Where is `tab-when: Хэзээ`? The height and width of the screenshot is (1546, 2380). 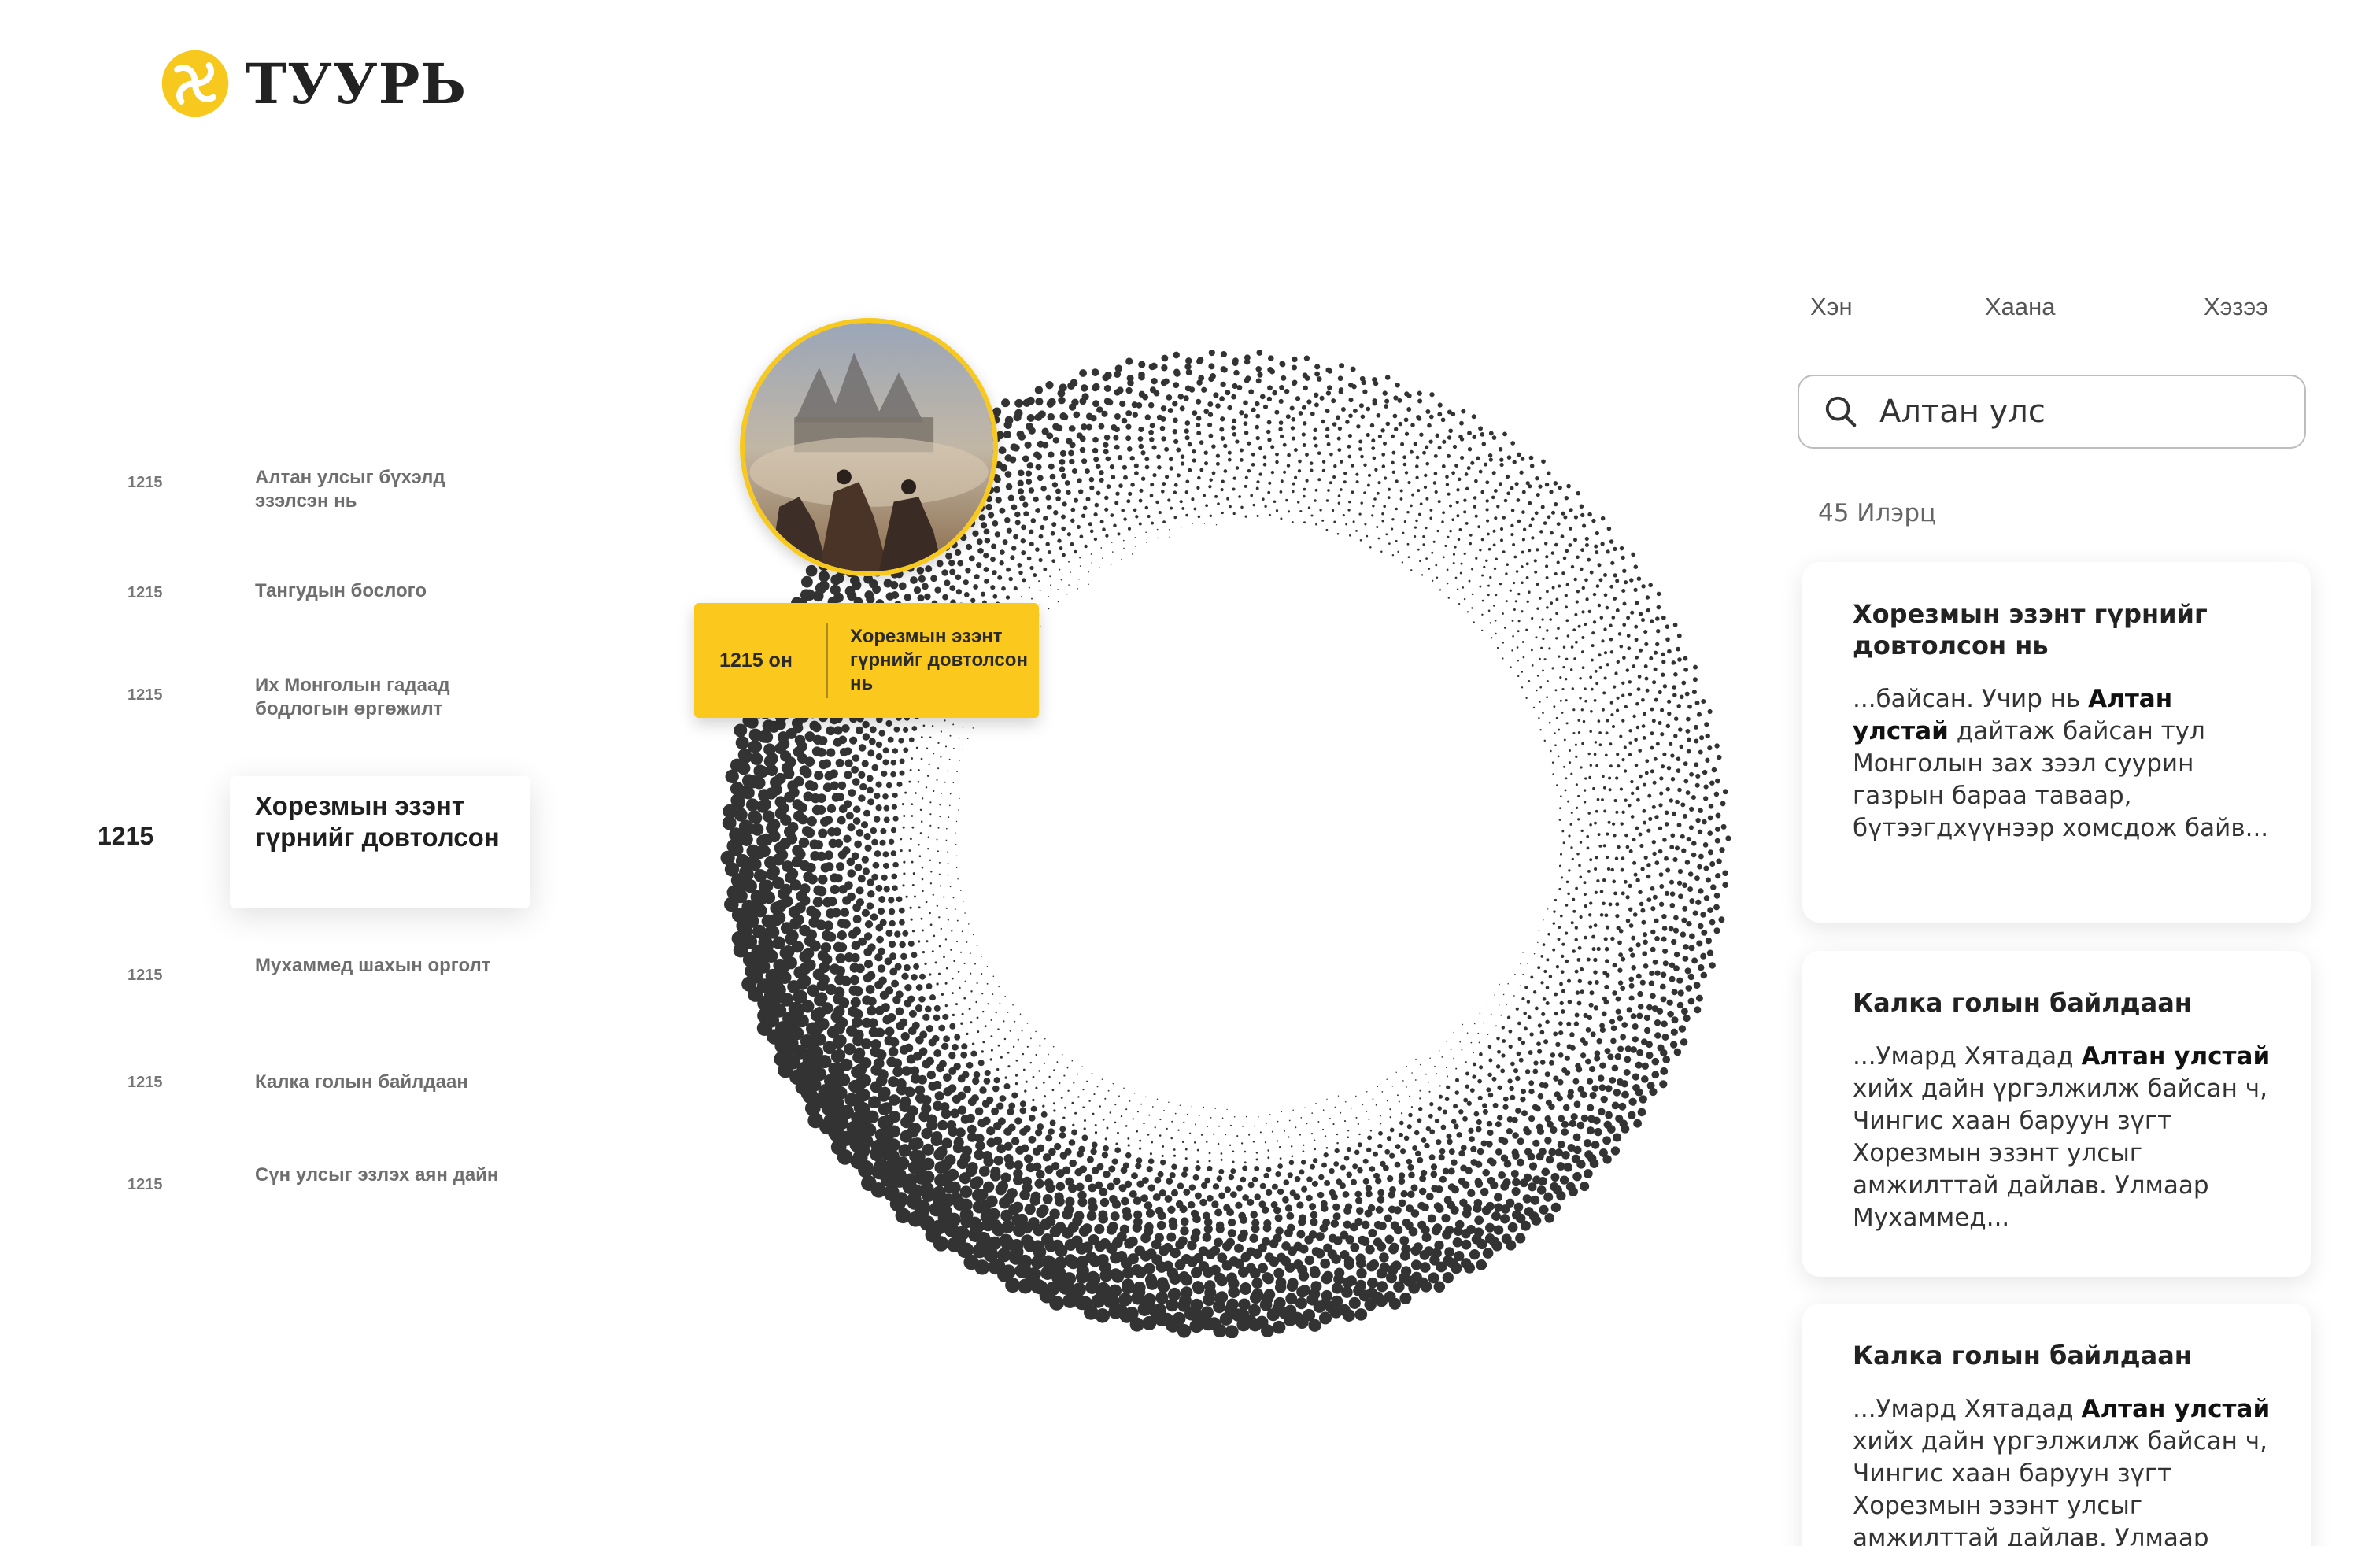
tab-when: Хэзээ is located at coordinates (2236, 307).